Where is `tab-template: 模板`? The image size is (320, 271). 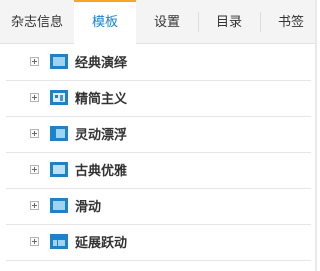 tab-template: 模板 is located at coordinates (105, 22).